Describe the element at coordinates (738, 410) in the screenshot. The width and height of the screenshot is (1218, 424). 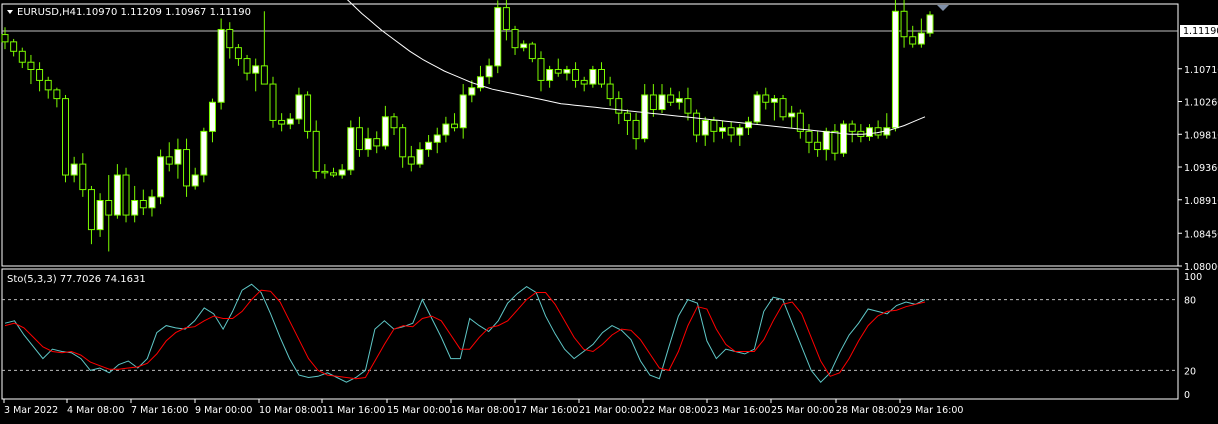
I see `time-tick-label: 23 Mar 16:00` at that location.